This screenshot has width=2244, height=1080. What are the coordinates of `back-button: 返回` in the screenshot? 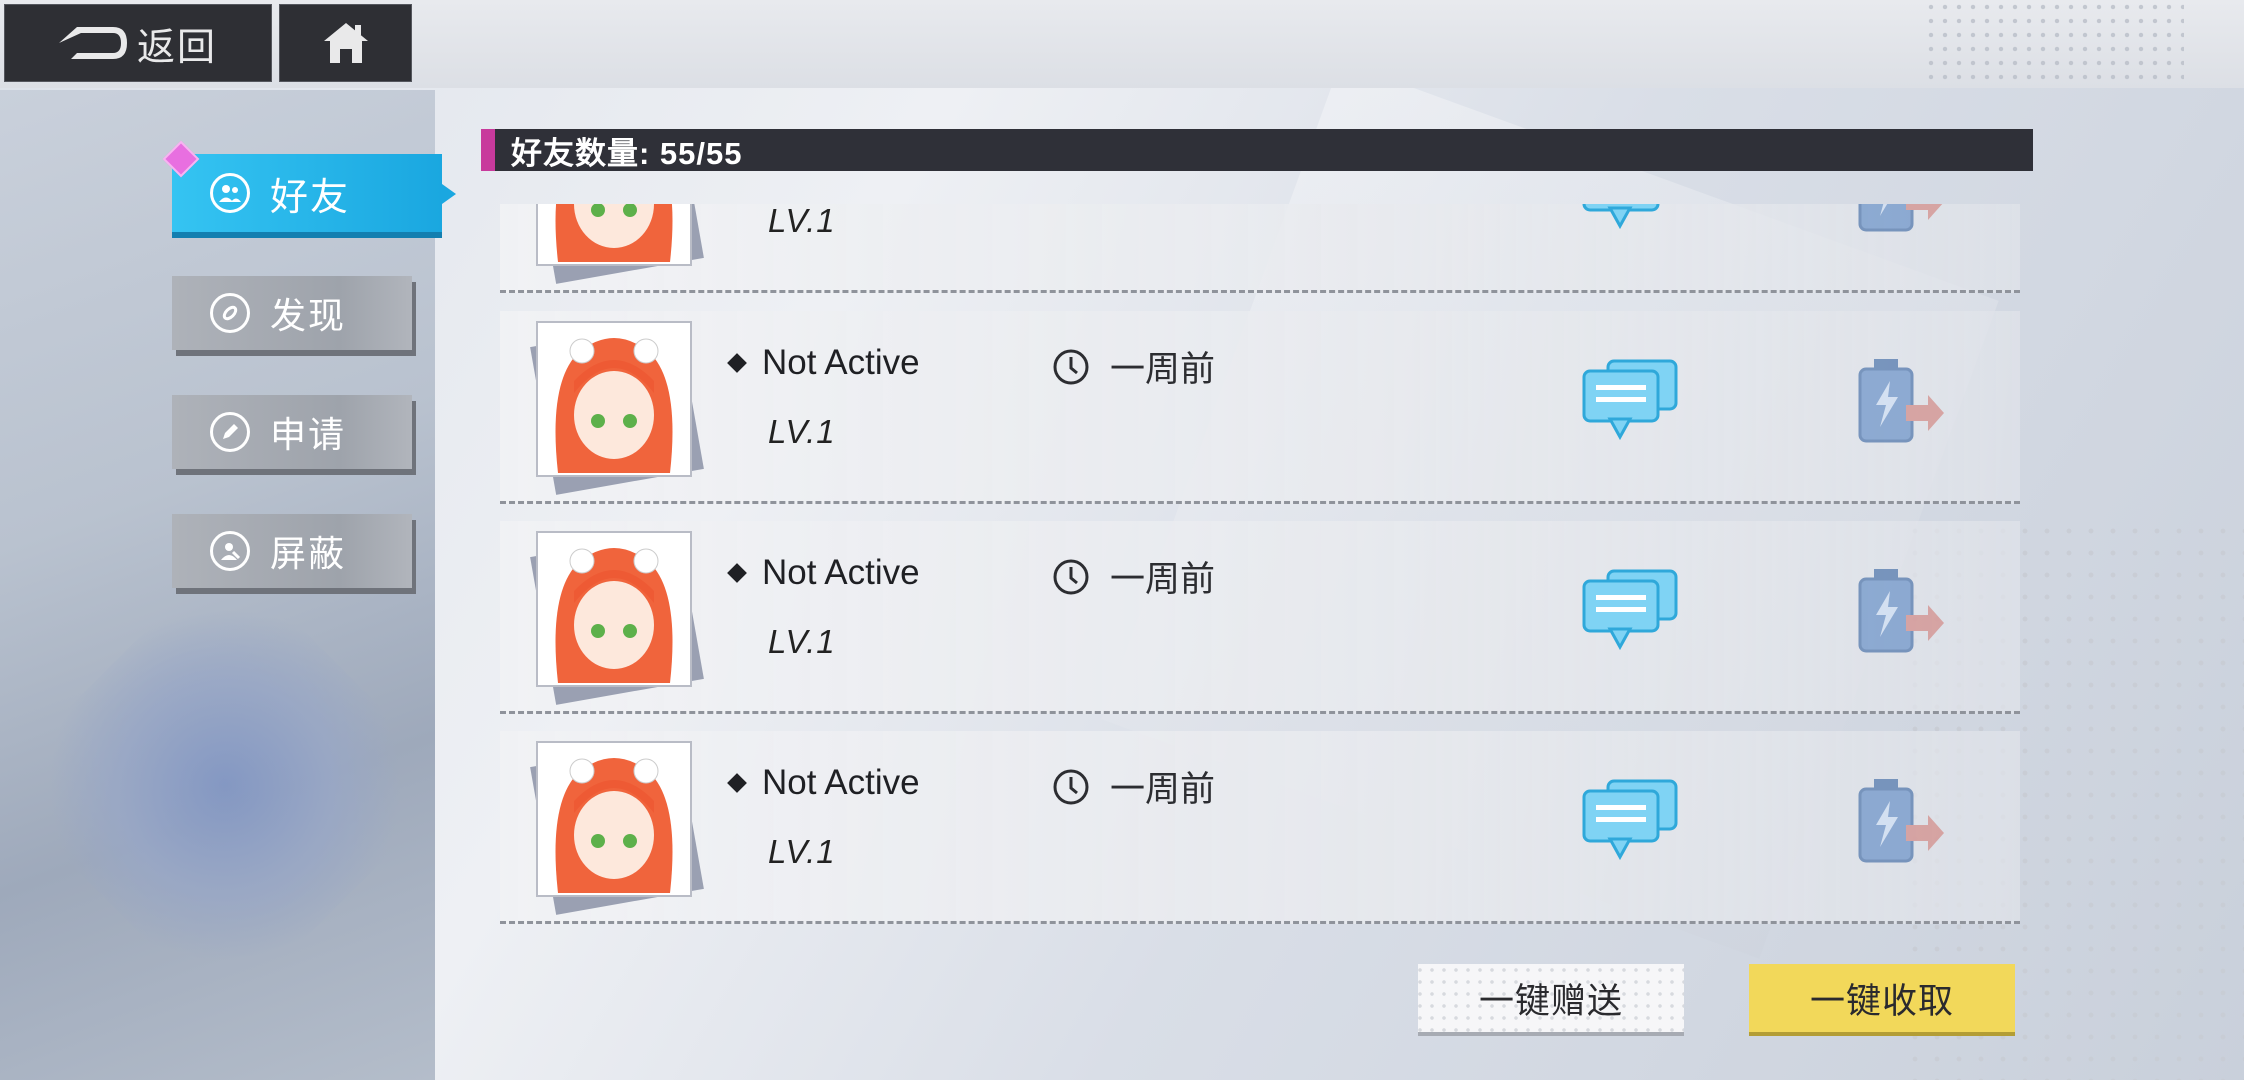 It's located at (138, 43).